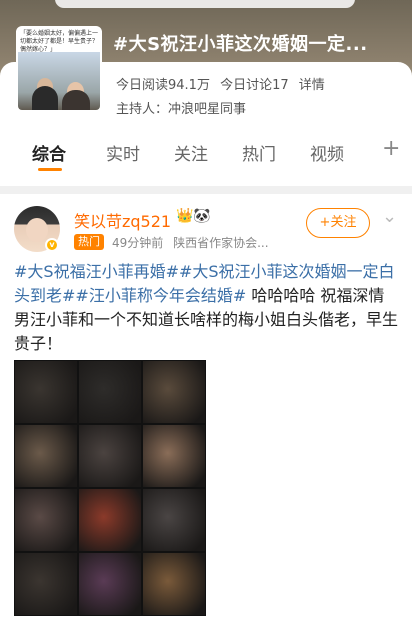 This screenshot has height=640, width=412. What do you see at coordinates (181, 107) in the screenshot?
I see `topic-host: 主持人：冲浪吧星同事` at bounding box center [181, 107].